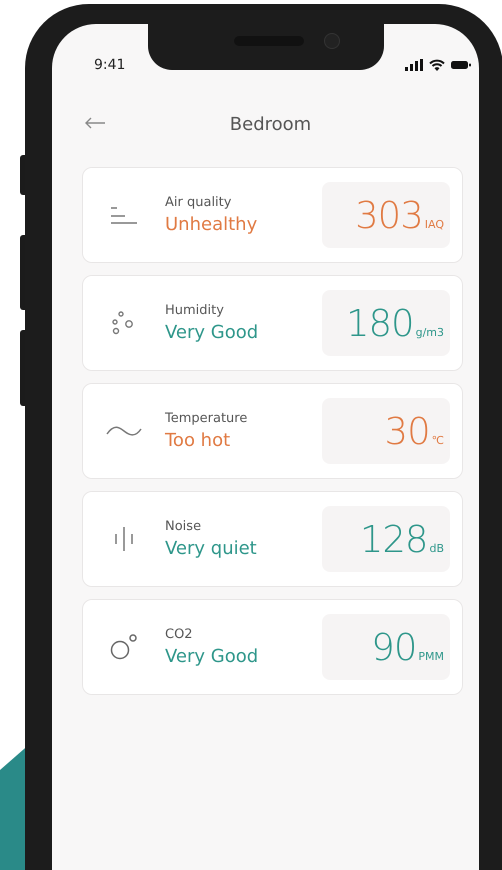  I want to click on back-arrow-icon, so click(95, 123).